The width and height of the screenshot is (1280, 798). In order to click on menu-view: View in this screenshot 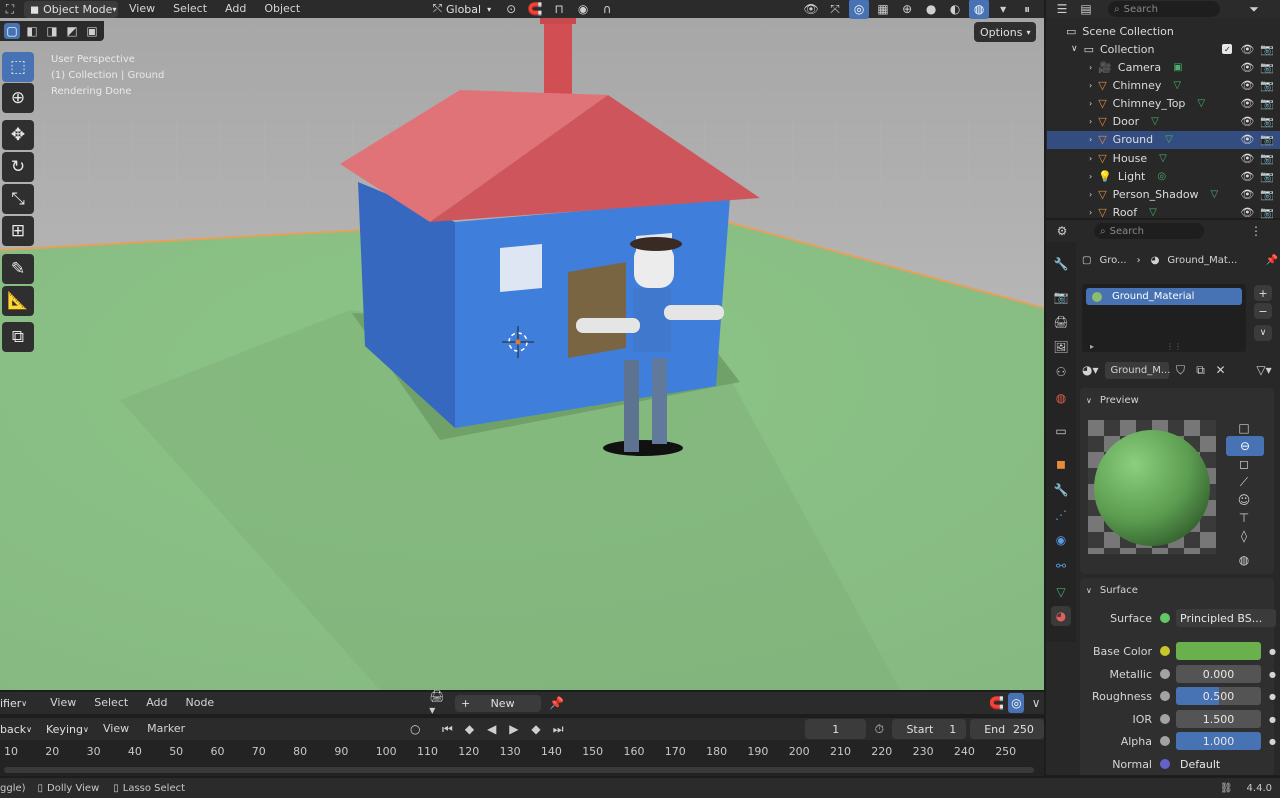, I will do `click(142, 9)`.